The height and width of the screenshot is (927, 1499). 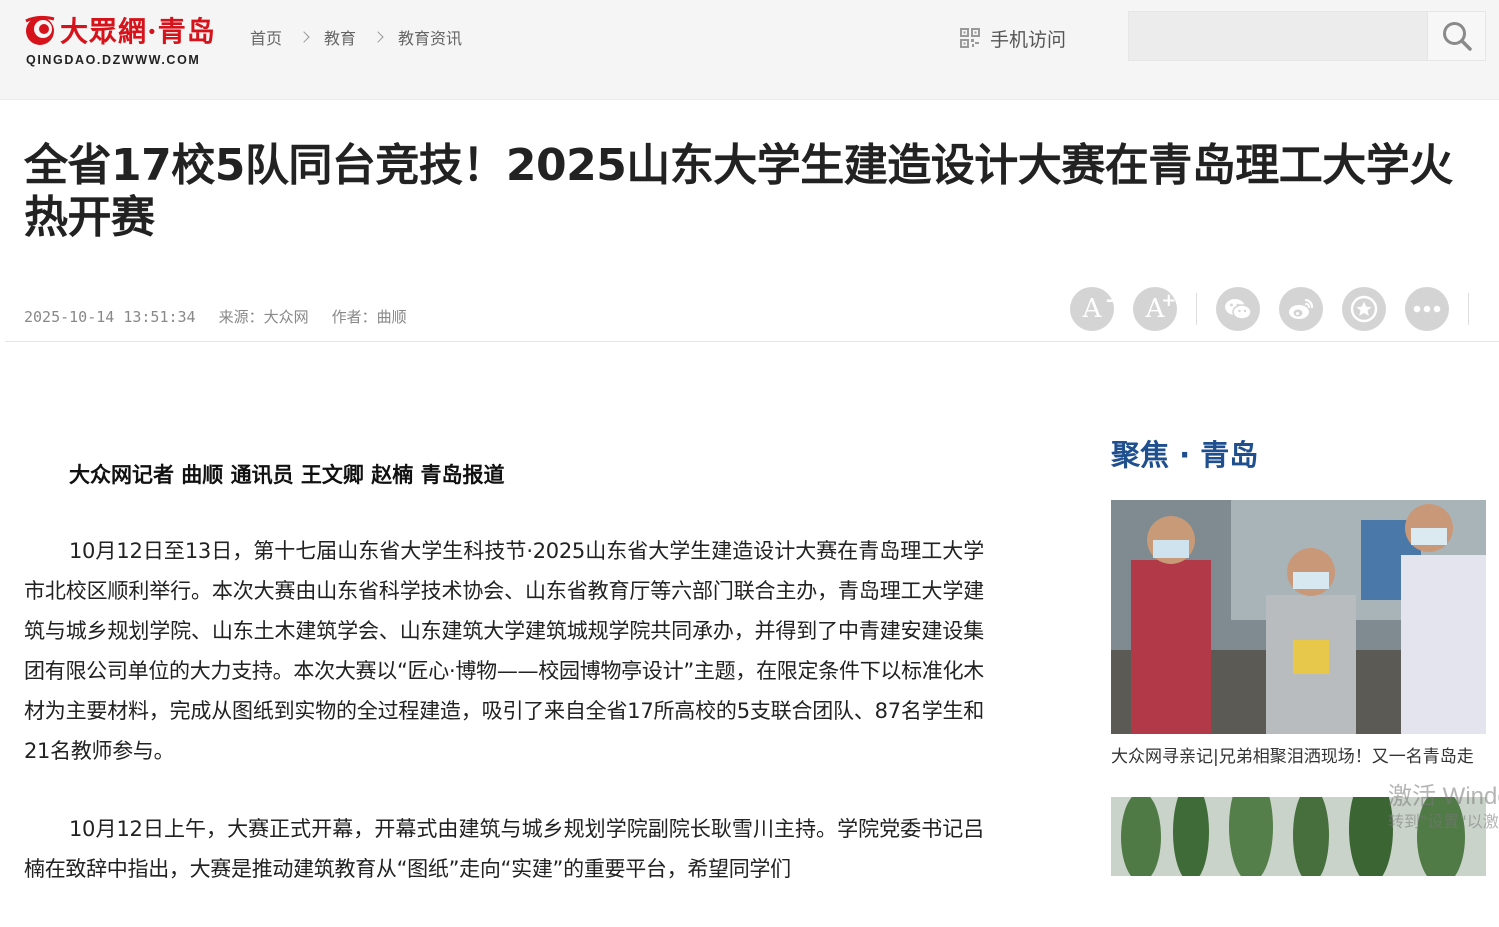 What do you see at coordinates (369, 317) in the screenshot?
I see `article-author: 作者：曲顺` at bounding box center [369, 317].